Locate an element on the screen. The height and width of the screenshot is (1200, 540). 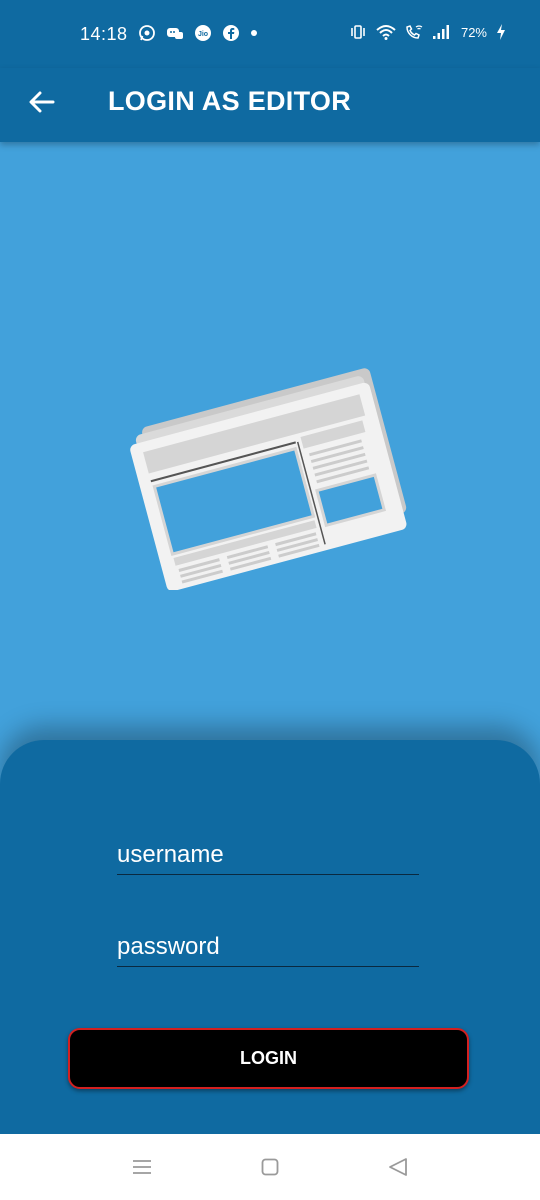
newspaper-icon is located at coordinates (270, 471).